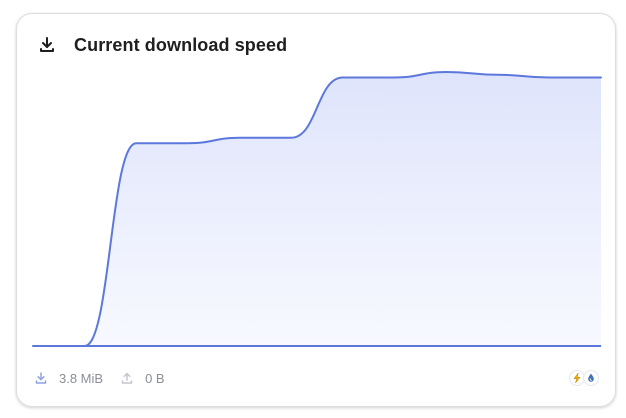  Describe the element at coordinates (107, 378) in the screenshot. I see `transfer-stats: 3.8 MiB 0 B` at that location.